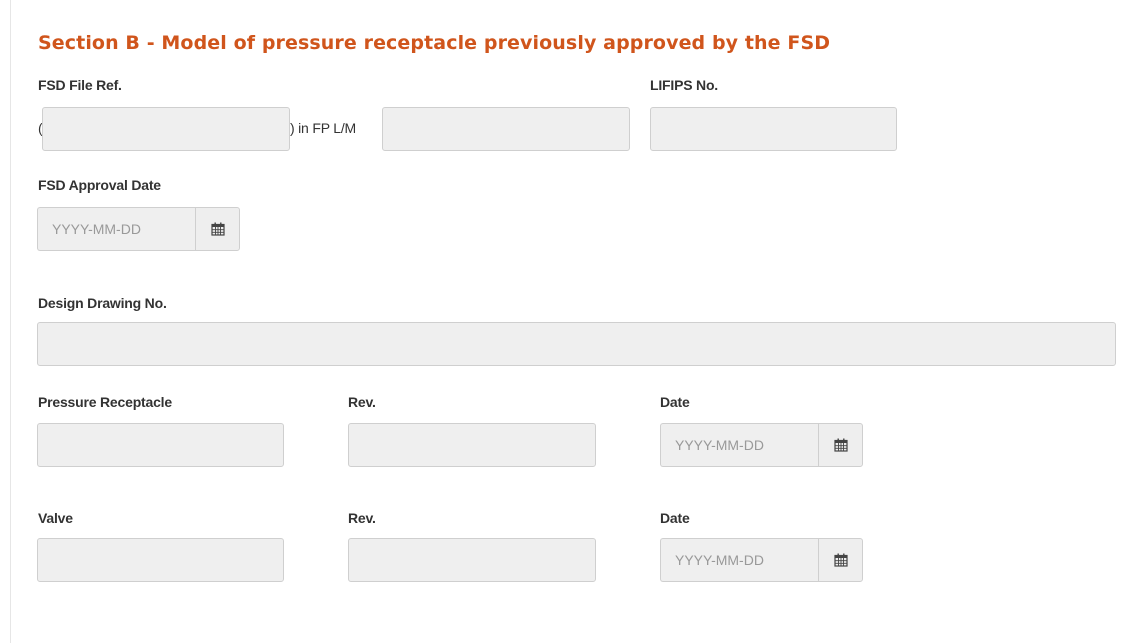 This screenshot has height=643, width=1144. Describe the element at coordinates (472, 560) in the screenshot. I see `valve-rev-input` at that location.